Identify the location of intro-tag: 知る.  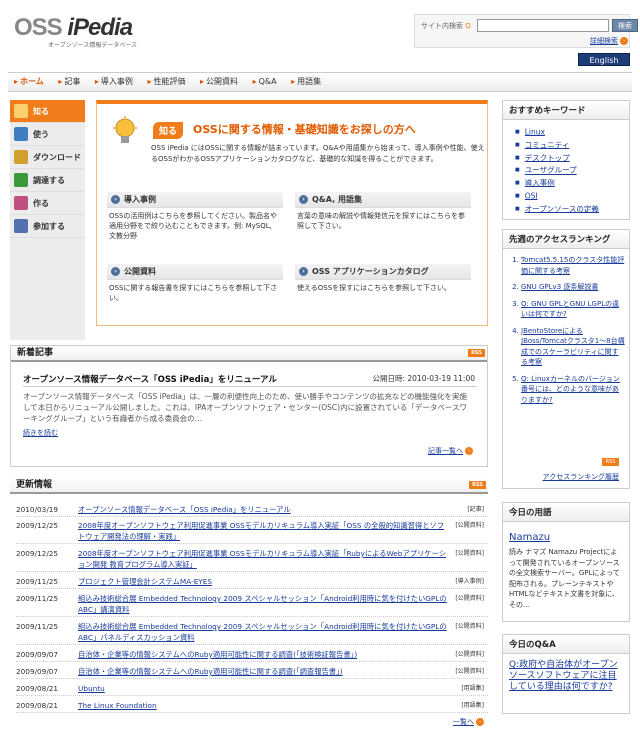
(168, 130).